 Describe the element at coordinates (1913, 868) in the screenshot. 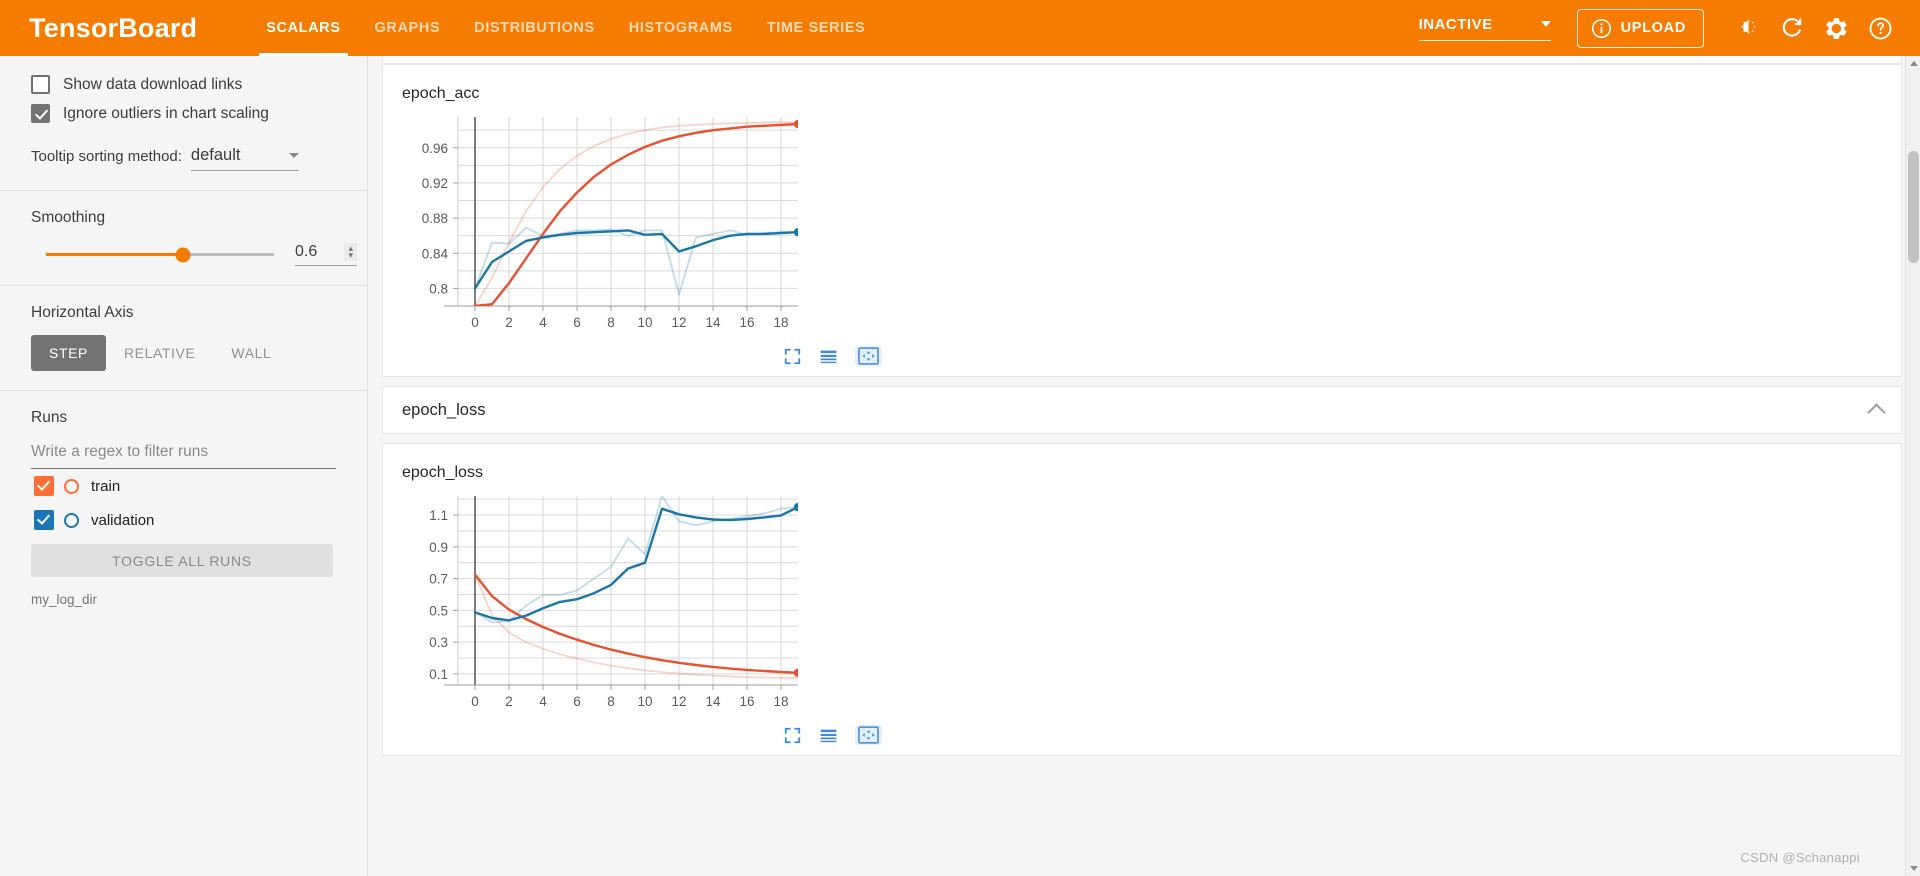

I see `scroll-down-icon` at that location.